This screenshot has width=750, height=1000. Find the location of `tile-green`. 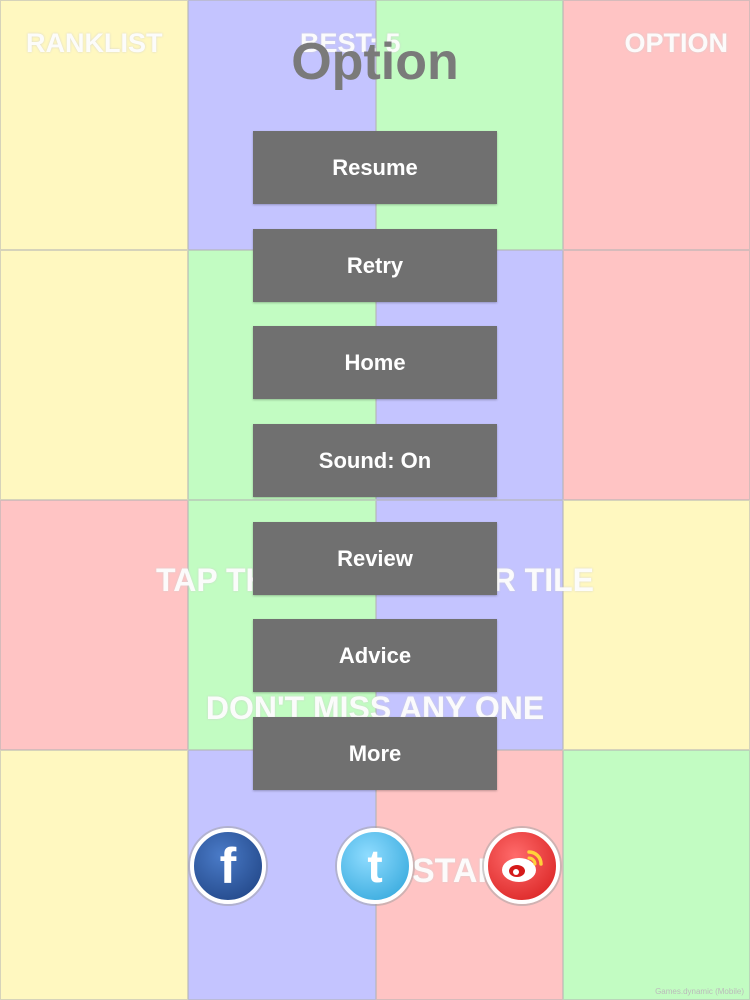

tile-green is located at coordinates (656, 875).